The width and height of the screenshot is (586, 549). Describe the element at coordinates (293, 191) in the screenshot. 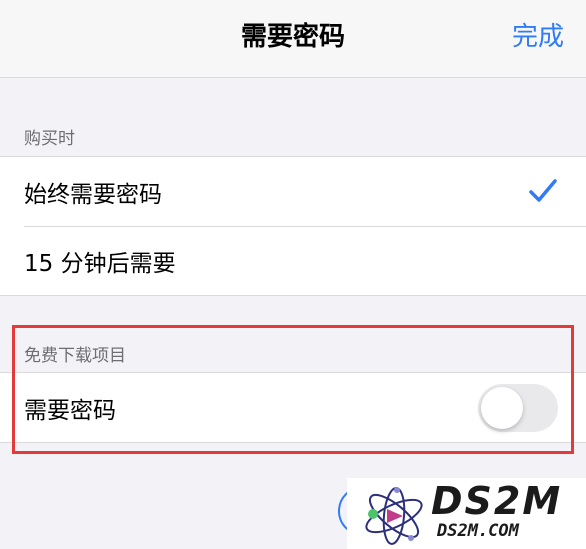

I see `option-always-require: 始终需要密码` at that location.